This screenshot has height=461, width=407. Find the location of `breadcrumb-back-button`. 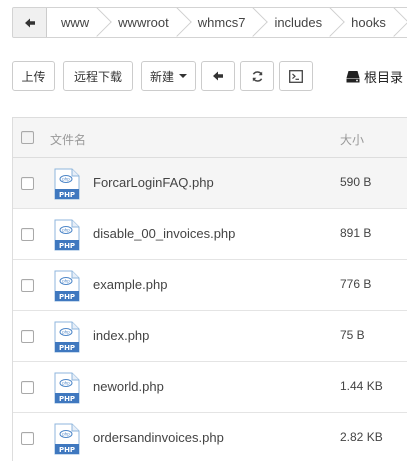

breadcrumb-back-button is located at coordinates (30, 22).